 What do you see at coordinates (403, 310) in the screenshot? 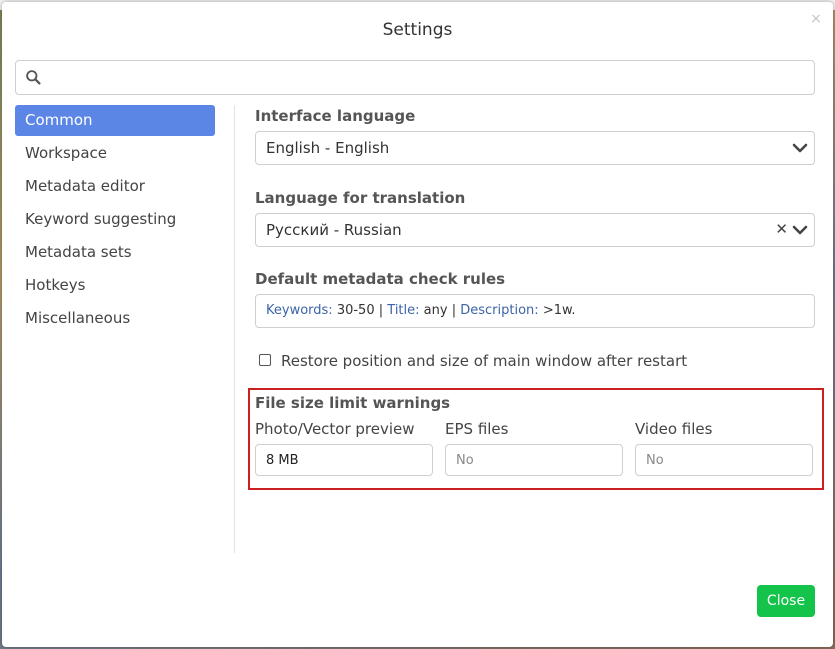
I see `rule-title-key: Title:` at bounding box center [403, 310].